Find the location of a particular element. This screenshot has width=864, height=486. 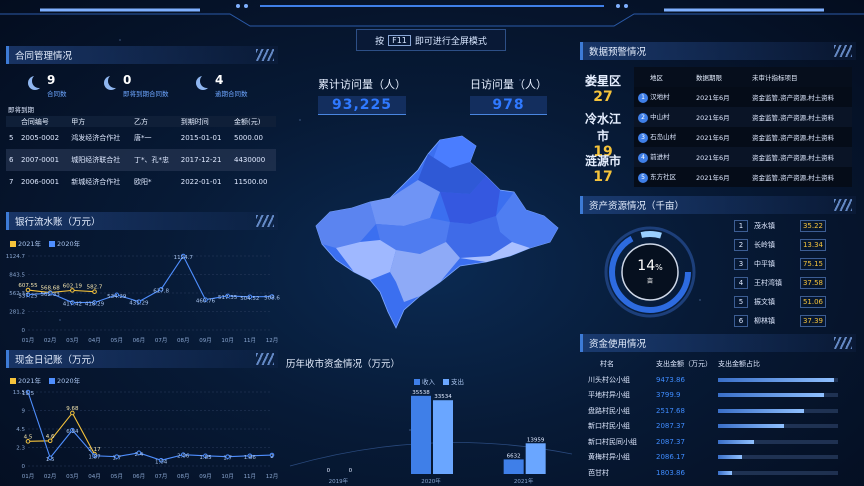

x-tick-label: 07月 is located at coordinates (161, 476).